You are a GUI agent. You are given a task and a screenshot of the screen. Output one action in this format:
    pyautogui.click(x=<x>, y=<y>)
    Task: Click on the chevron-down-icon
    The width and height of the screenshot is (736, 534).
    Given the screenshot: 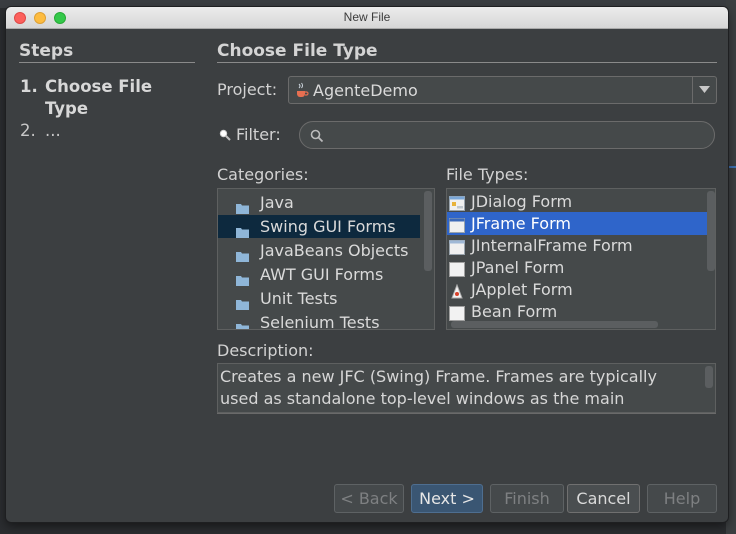 What is the action you would take?
    pyautogui.click(x=704, y=89)
    